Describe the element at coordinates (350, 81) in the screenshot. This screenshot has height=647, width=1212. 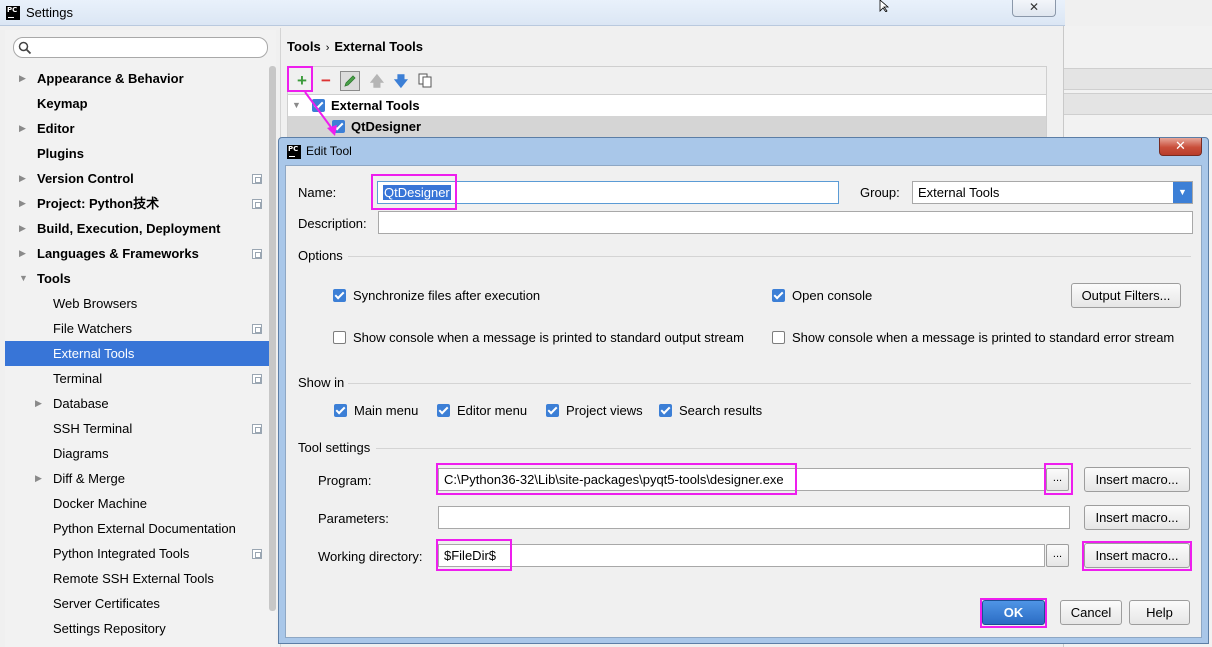
I see `edit-icon` at that location.